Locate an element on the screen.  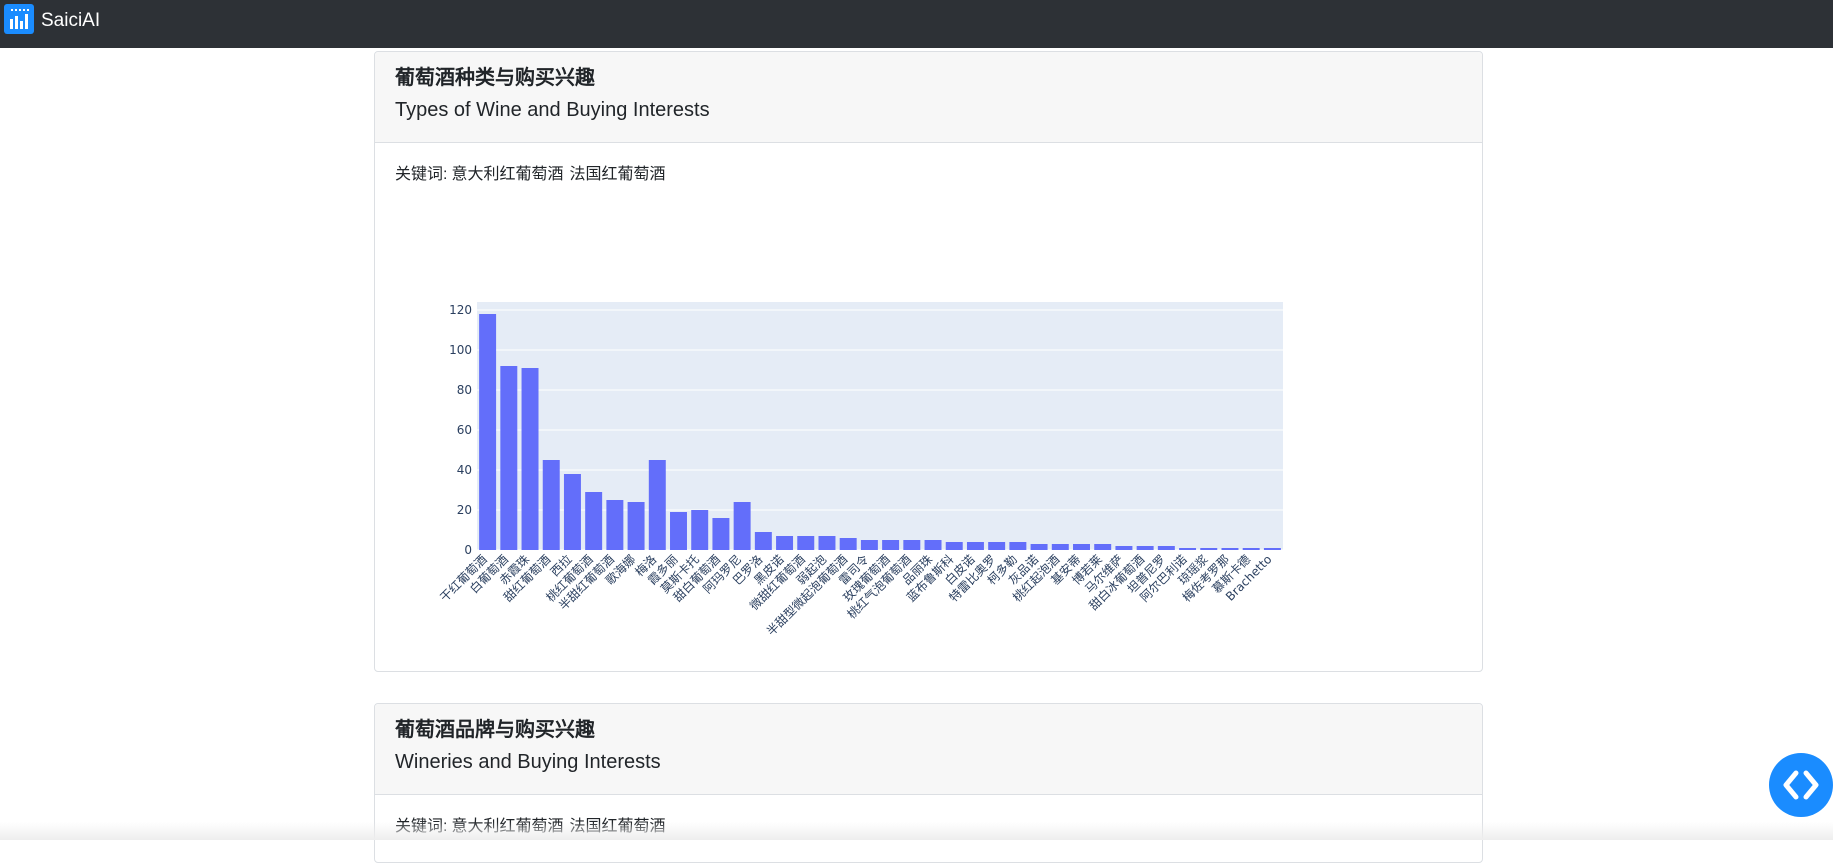
top-navbar: SaiciAI is located at coordinates (916, 24).